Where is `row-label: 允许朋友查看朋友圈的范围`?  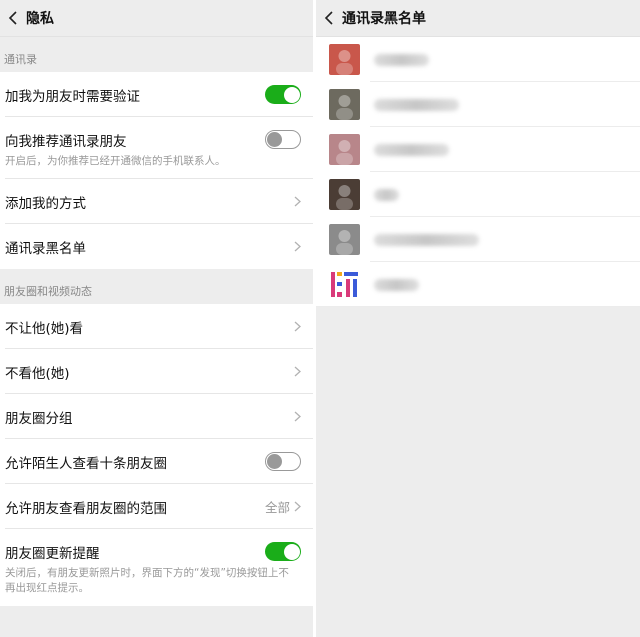 row-label: 允许朋友查看朋友圈的范围 is located at coordinates (86, 508).